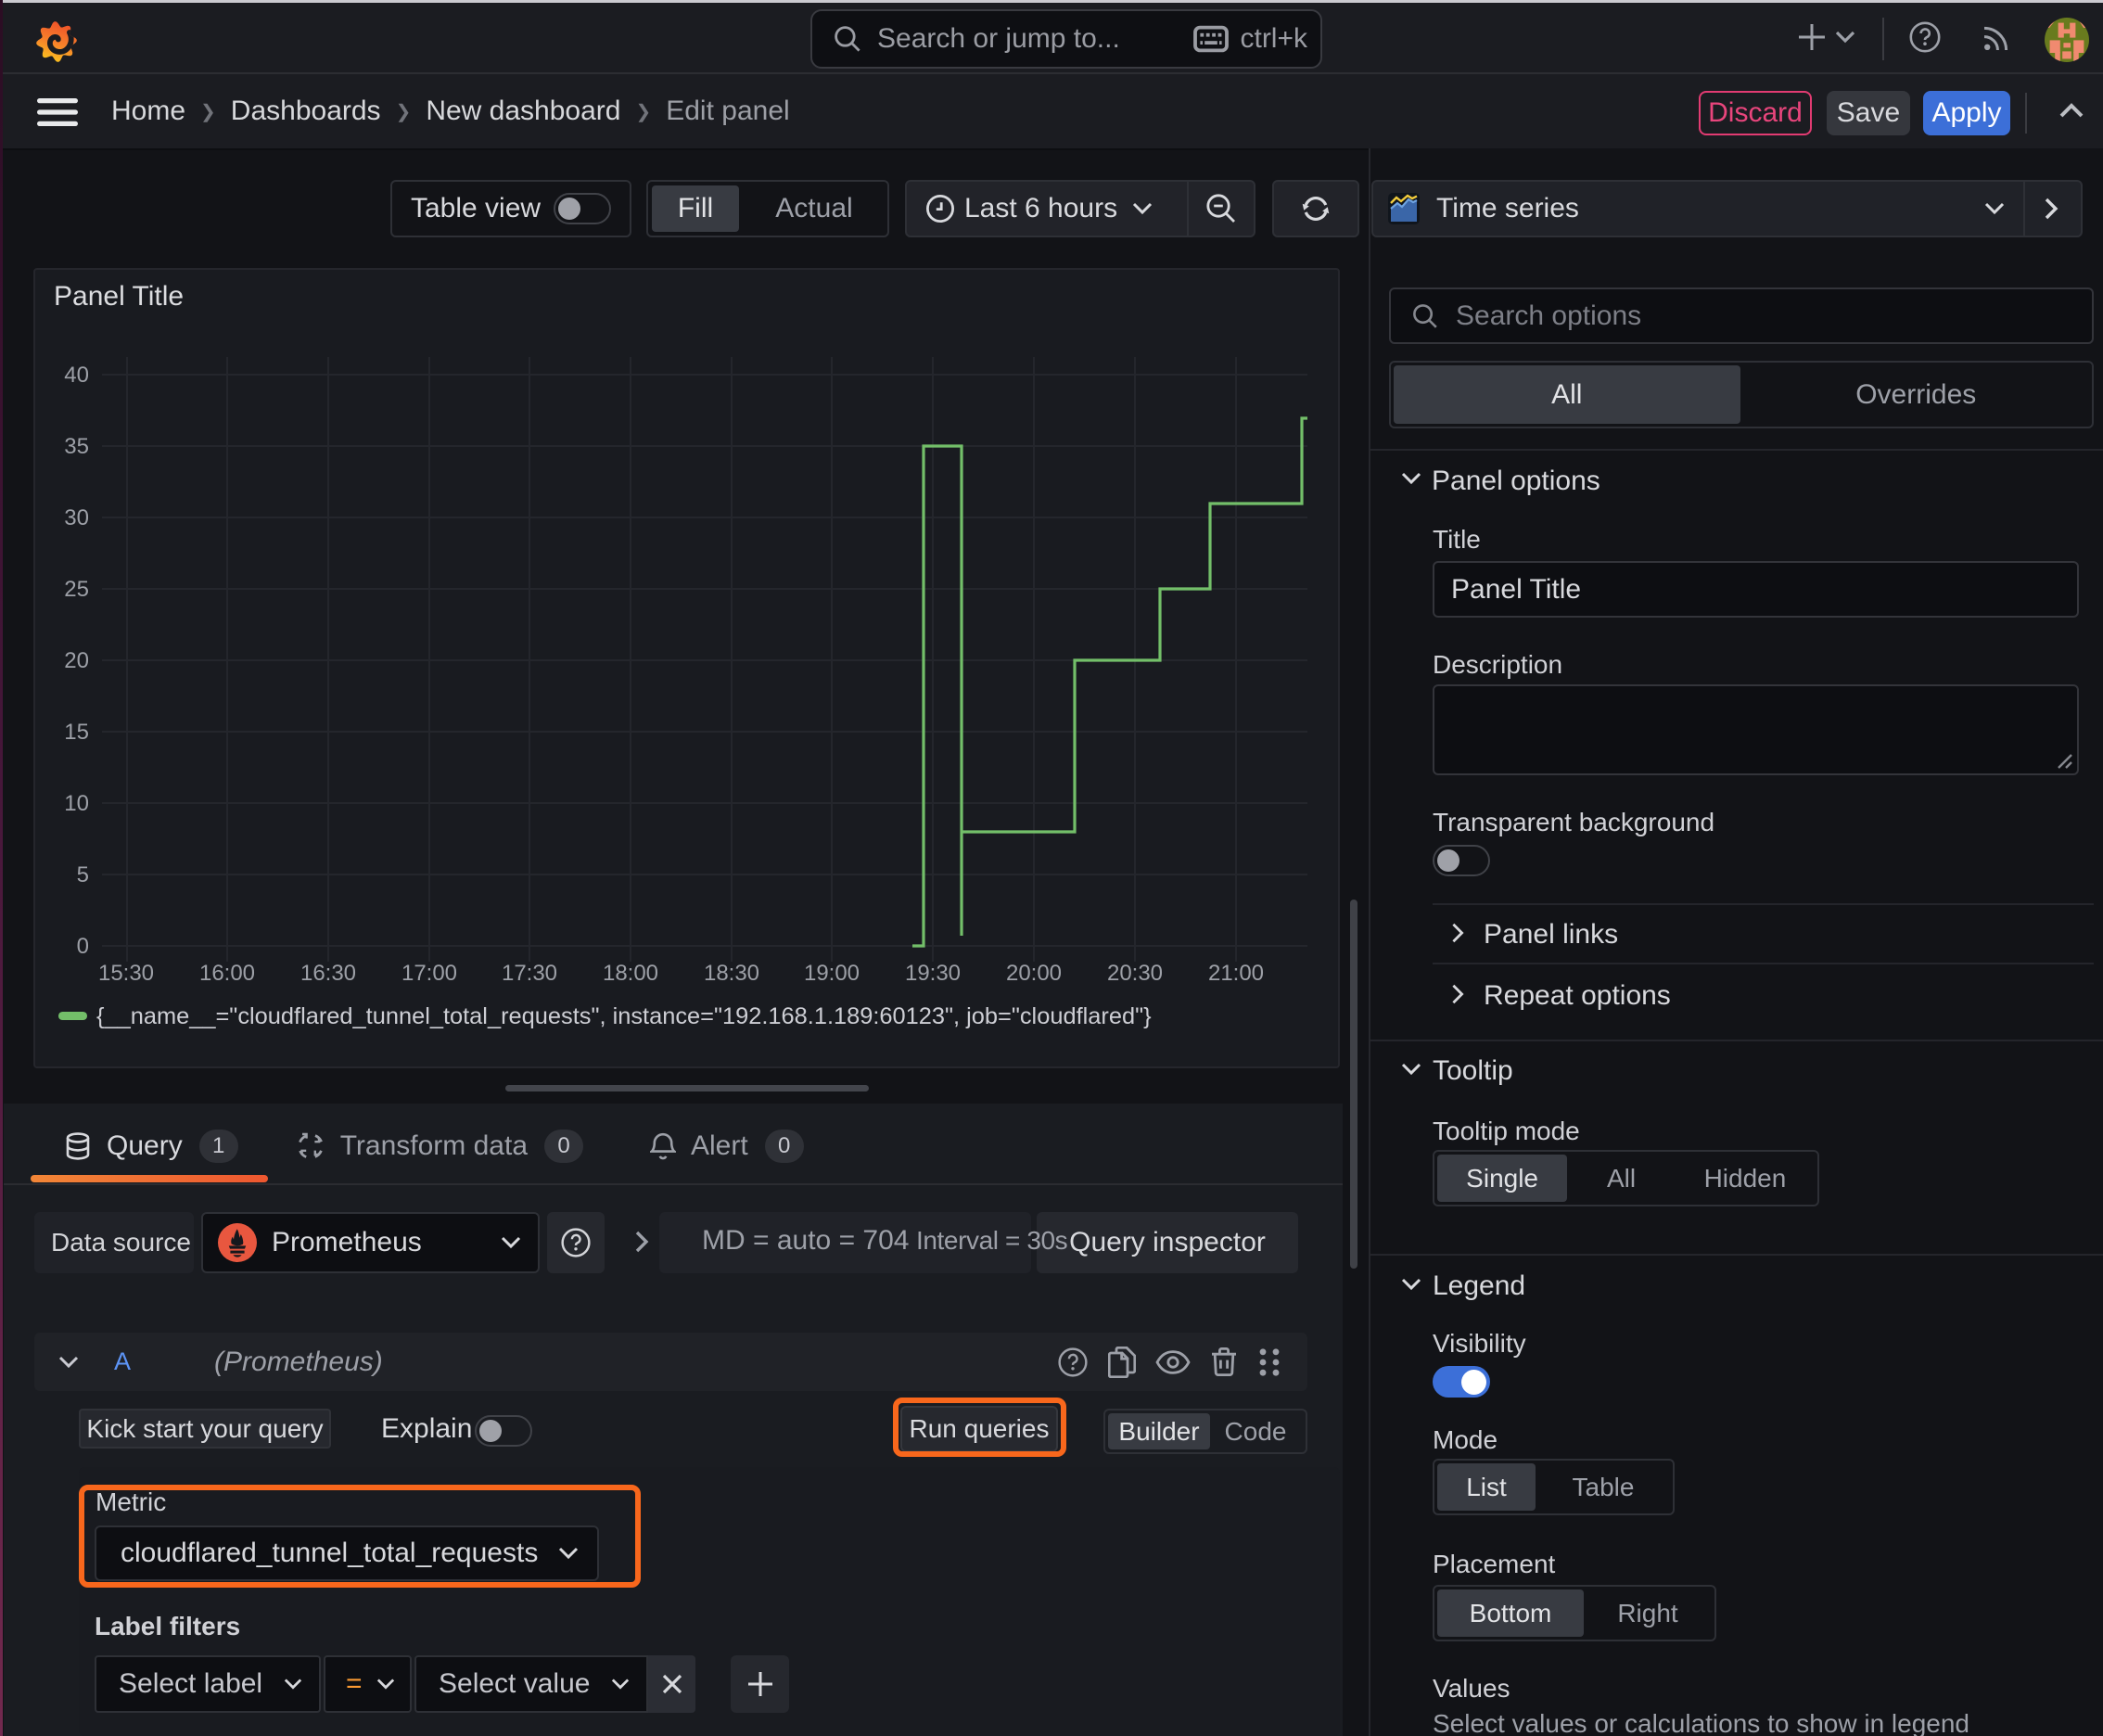 The height and width of the screenshot is (1736, 2103). Describe the element at coordinates (83, 946) in the screenshot. I see `svg-text: 0` at that location.